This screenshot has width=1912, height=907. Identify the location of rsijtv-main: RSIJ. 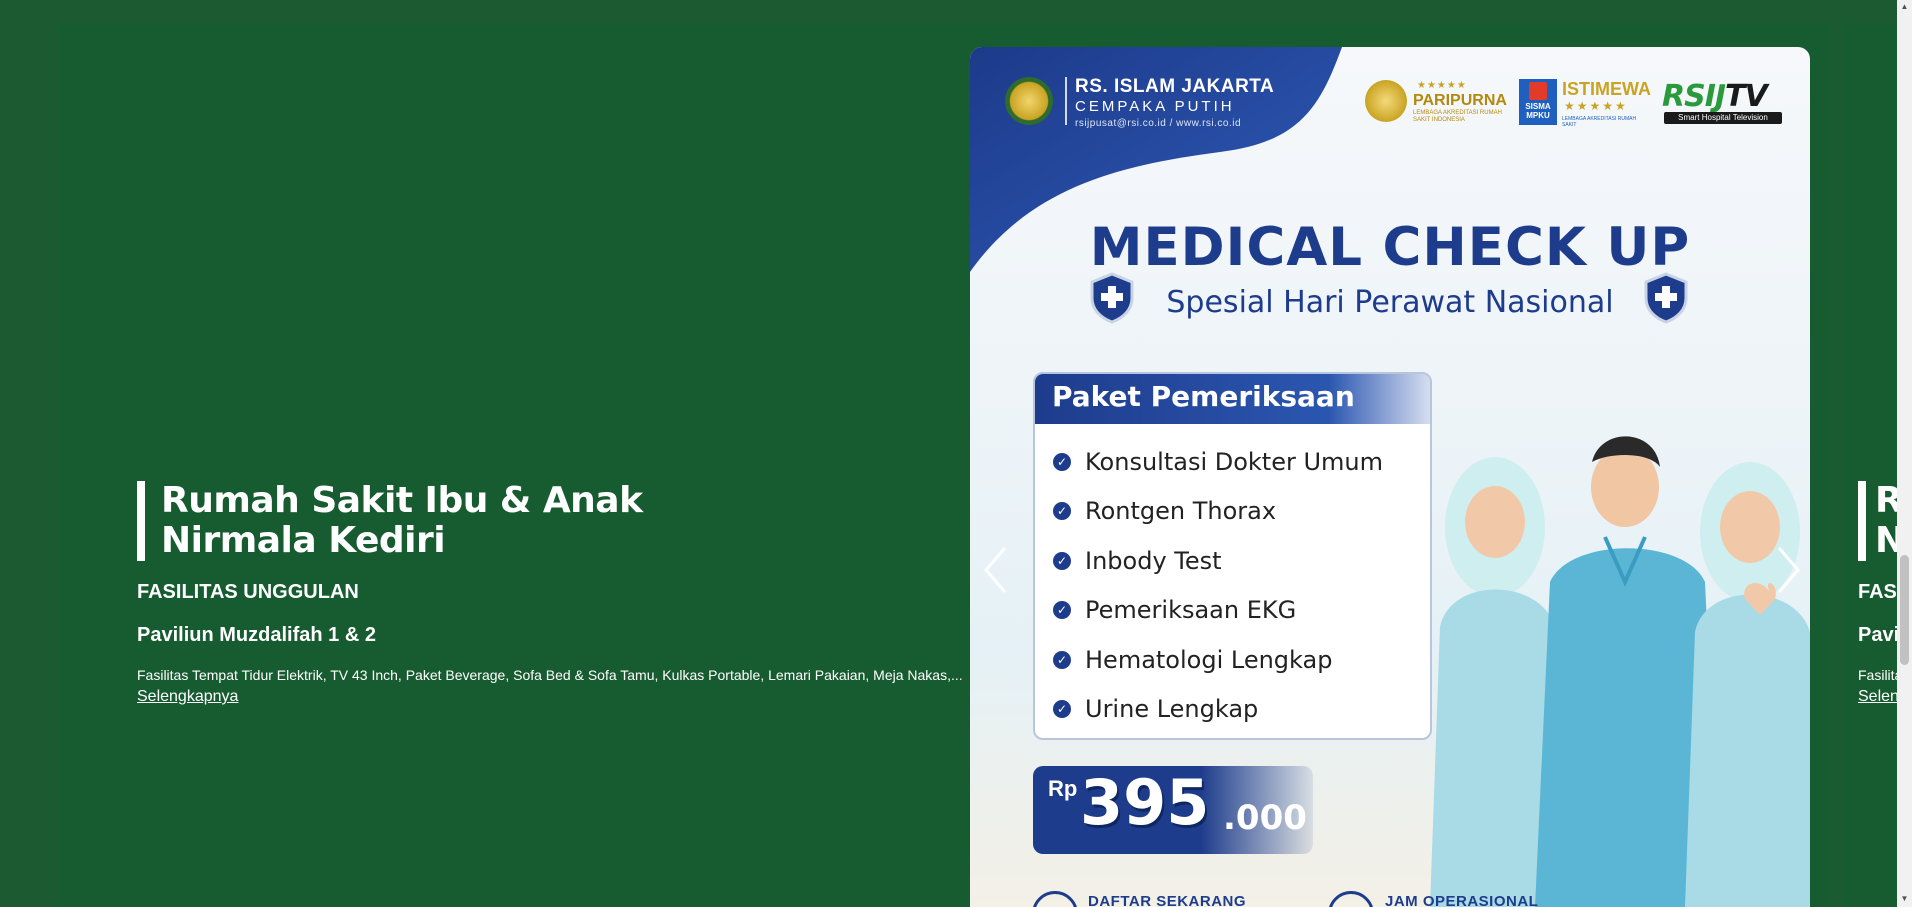
(1694, 96).